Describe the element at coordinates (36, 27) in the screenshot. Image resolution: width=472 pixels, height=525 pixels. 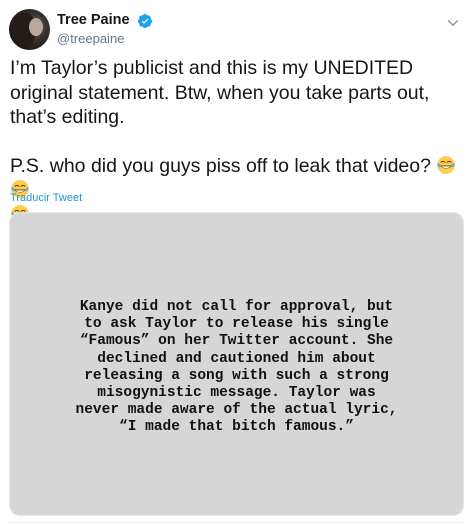
I see `avatar-face` at that location.